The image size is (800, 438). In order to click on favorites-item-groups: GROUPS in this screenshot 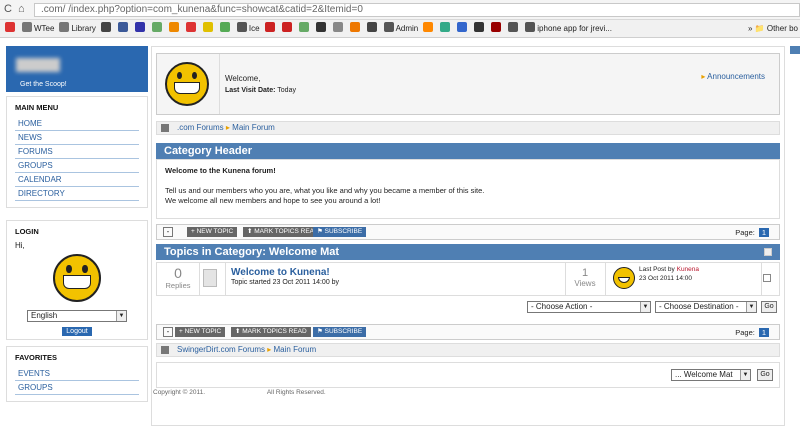, I will do `click(77, 388)`.